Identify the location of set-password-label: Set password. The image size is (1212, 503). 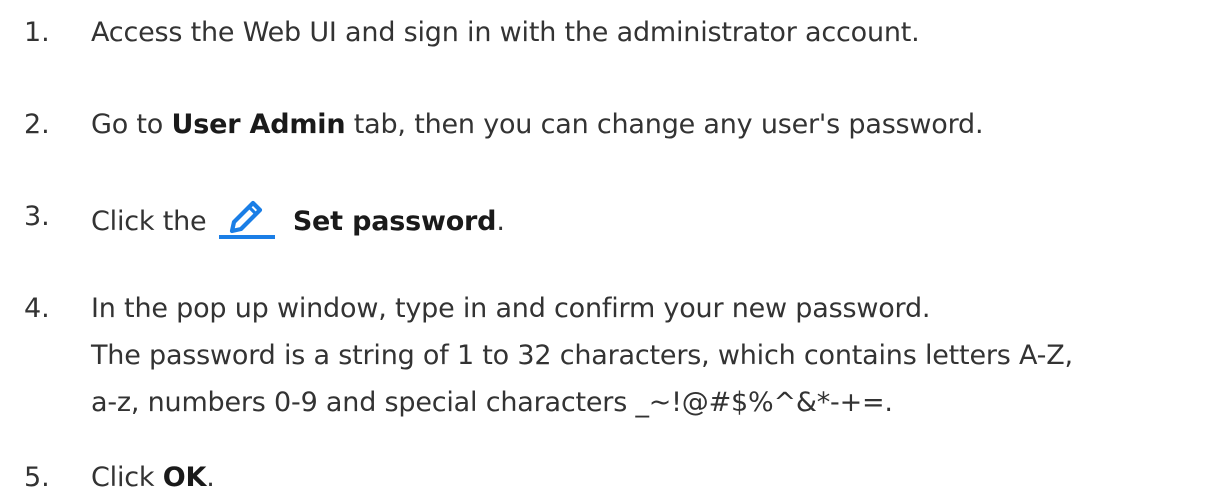
(394, 221).